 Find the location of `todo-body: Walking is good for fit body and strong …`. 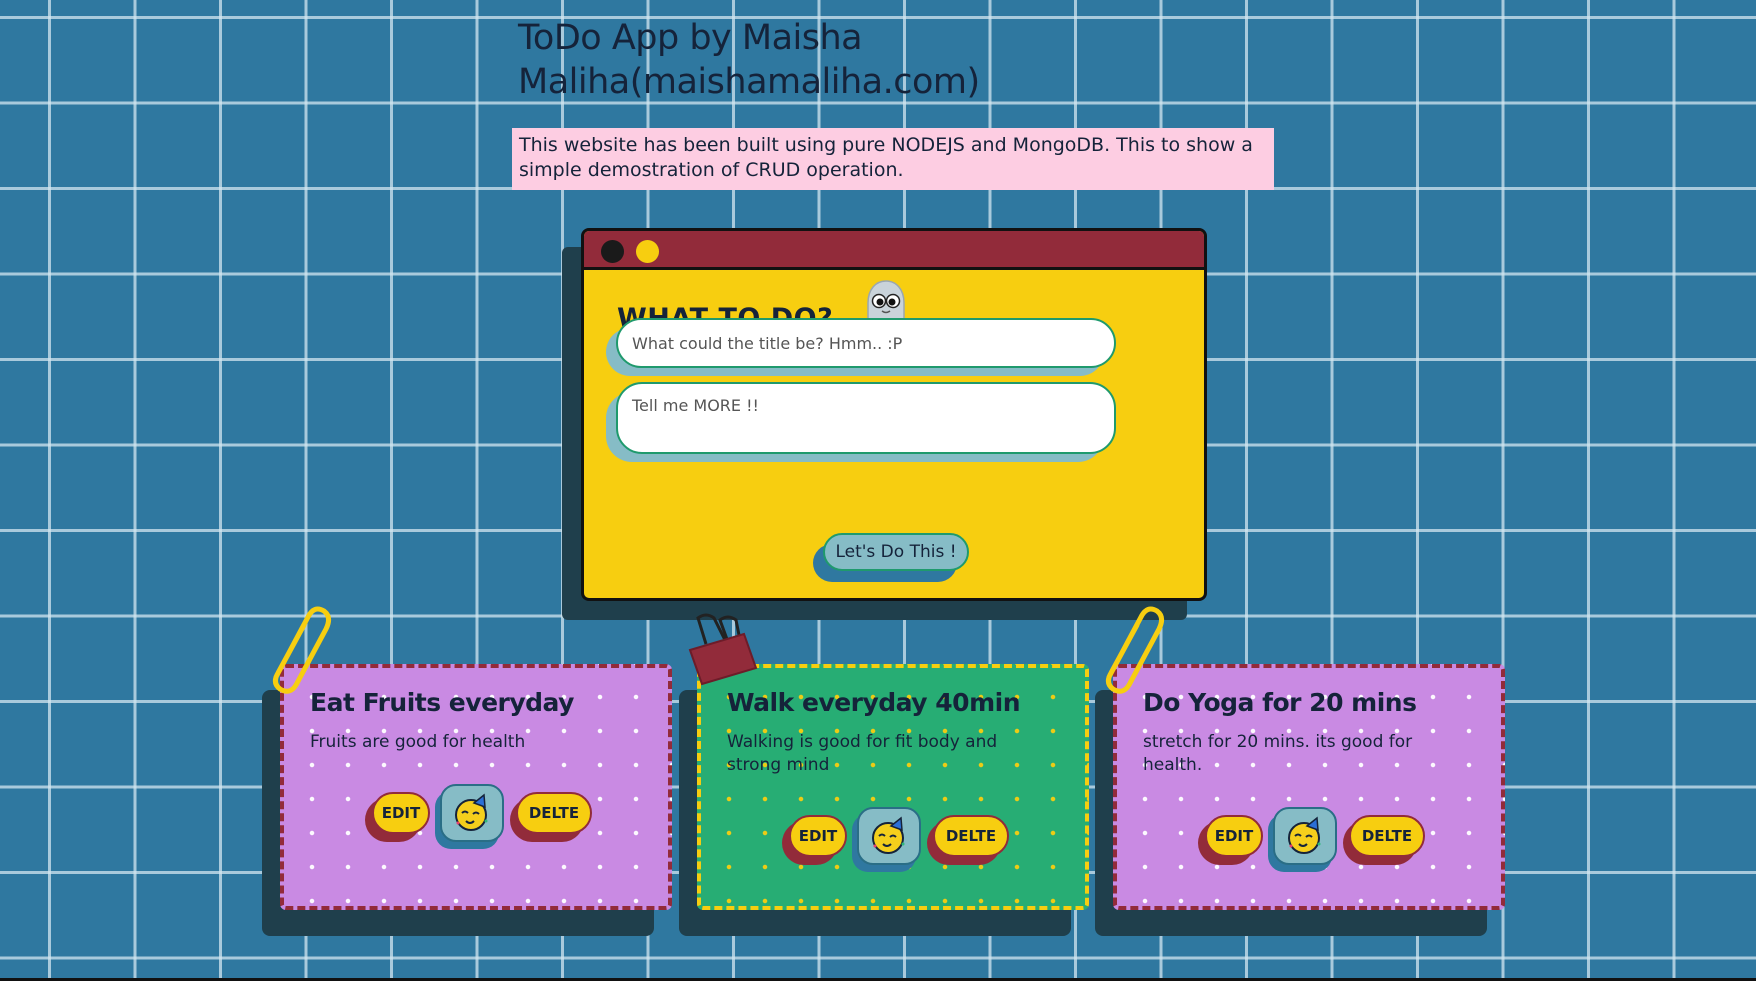

todo-body: Walking is good for fit body and strong … is located at coordinates (862, 753).